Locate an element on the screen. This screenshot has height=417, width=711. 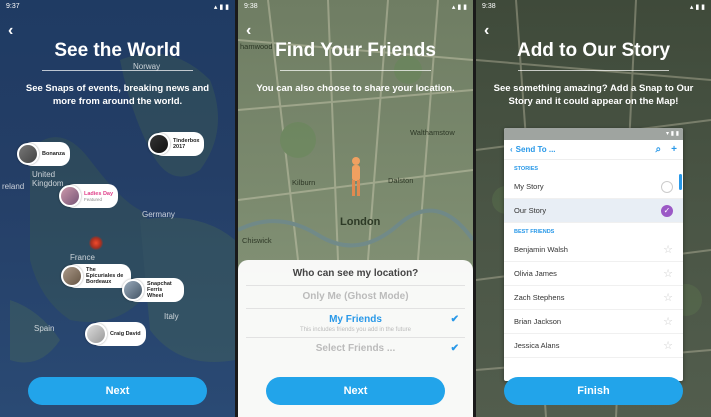
option-ghost-mode: Only Me (Ghost Mode) is located at coordinates (355, 297).